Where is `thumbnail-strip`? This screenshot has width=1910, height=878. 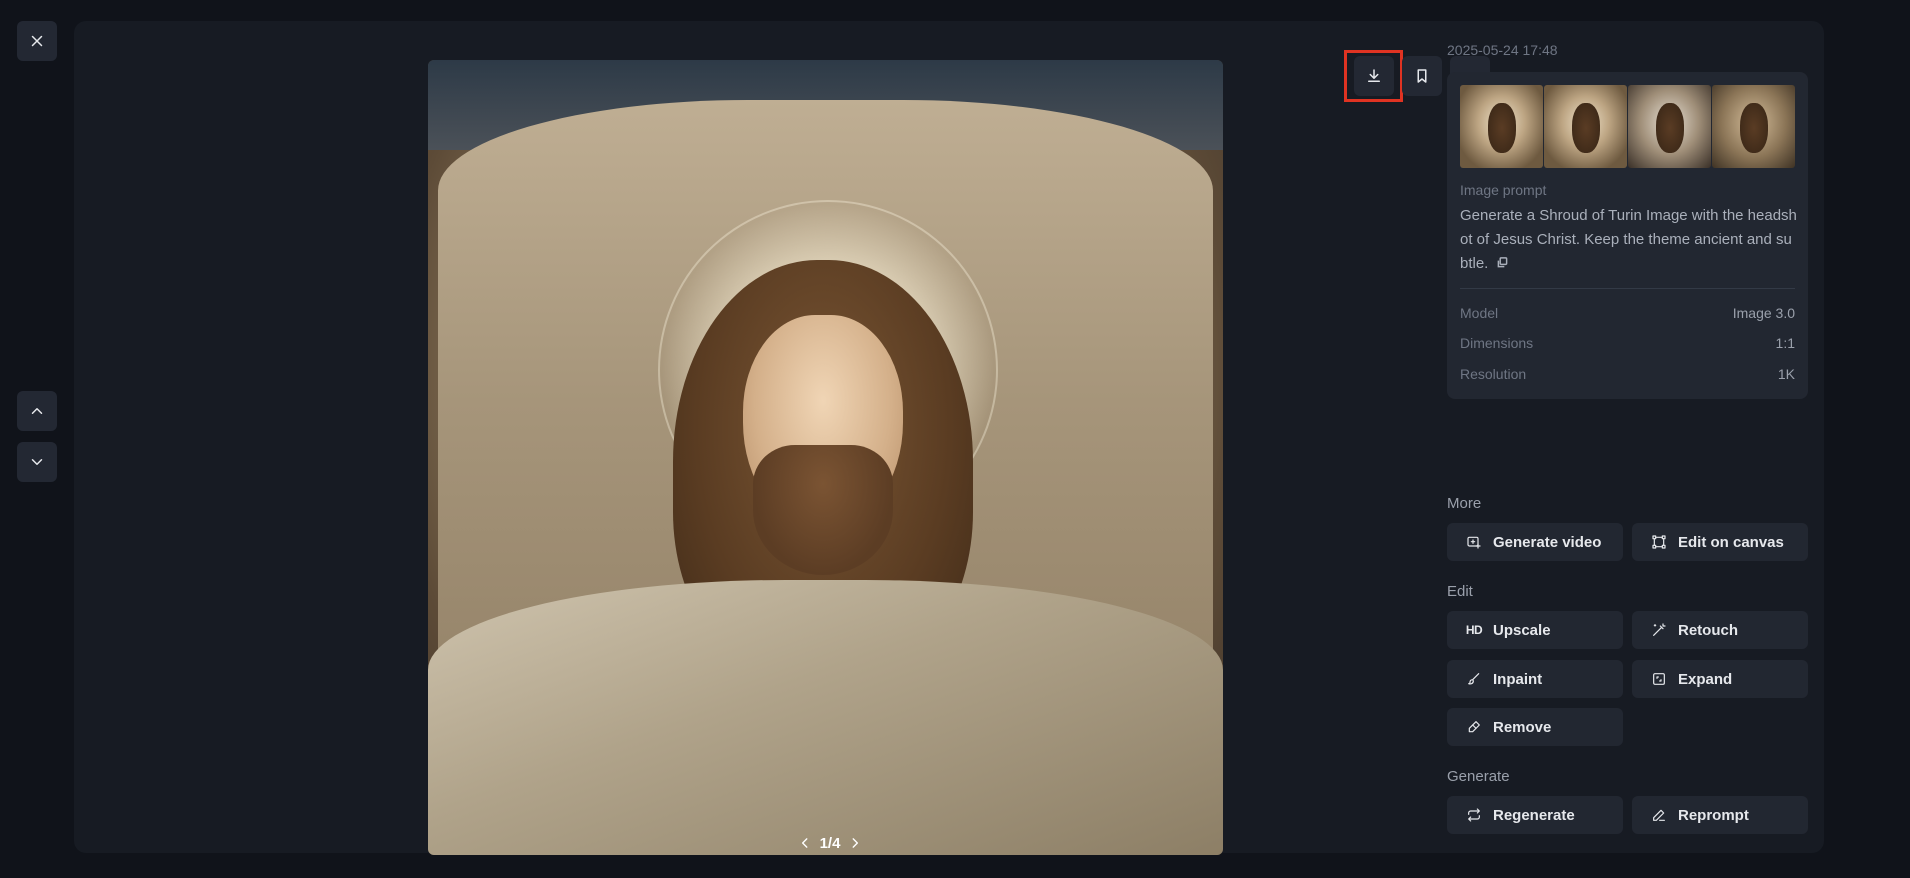 thumbnail-strip is located at coordinates (1627, 126).